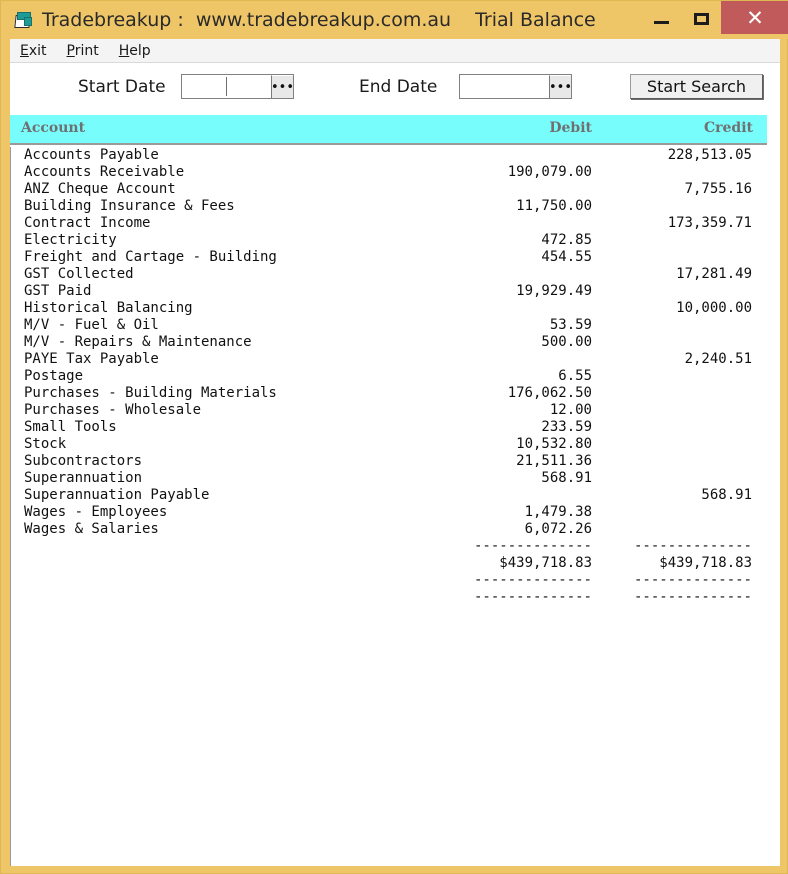 This screenshot has width=788, height=874. I want to click on cell-credit: 7,755.16, so click(718, 189).